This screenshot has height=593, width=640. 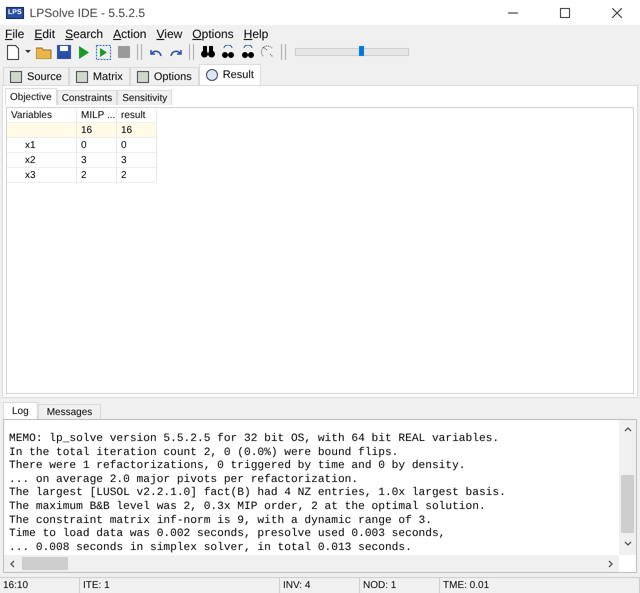 I want to click on status-field: TME: 0.01, so click(x=540, y=585).